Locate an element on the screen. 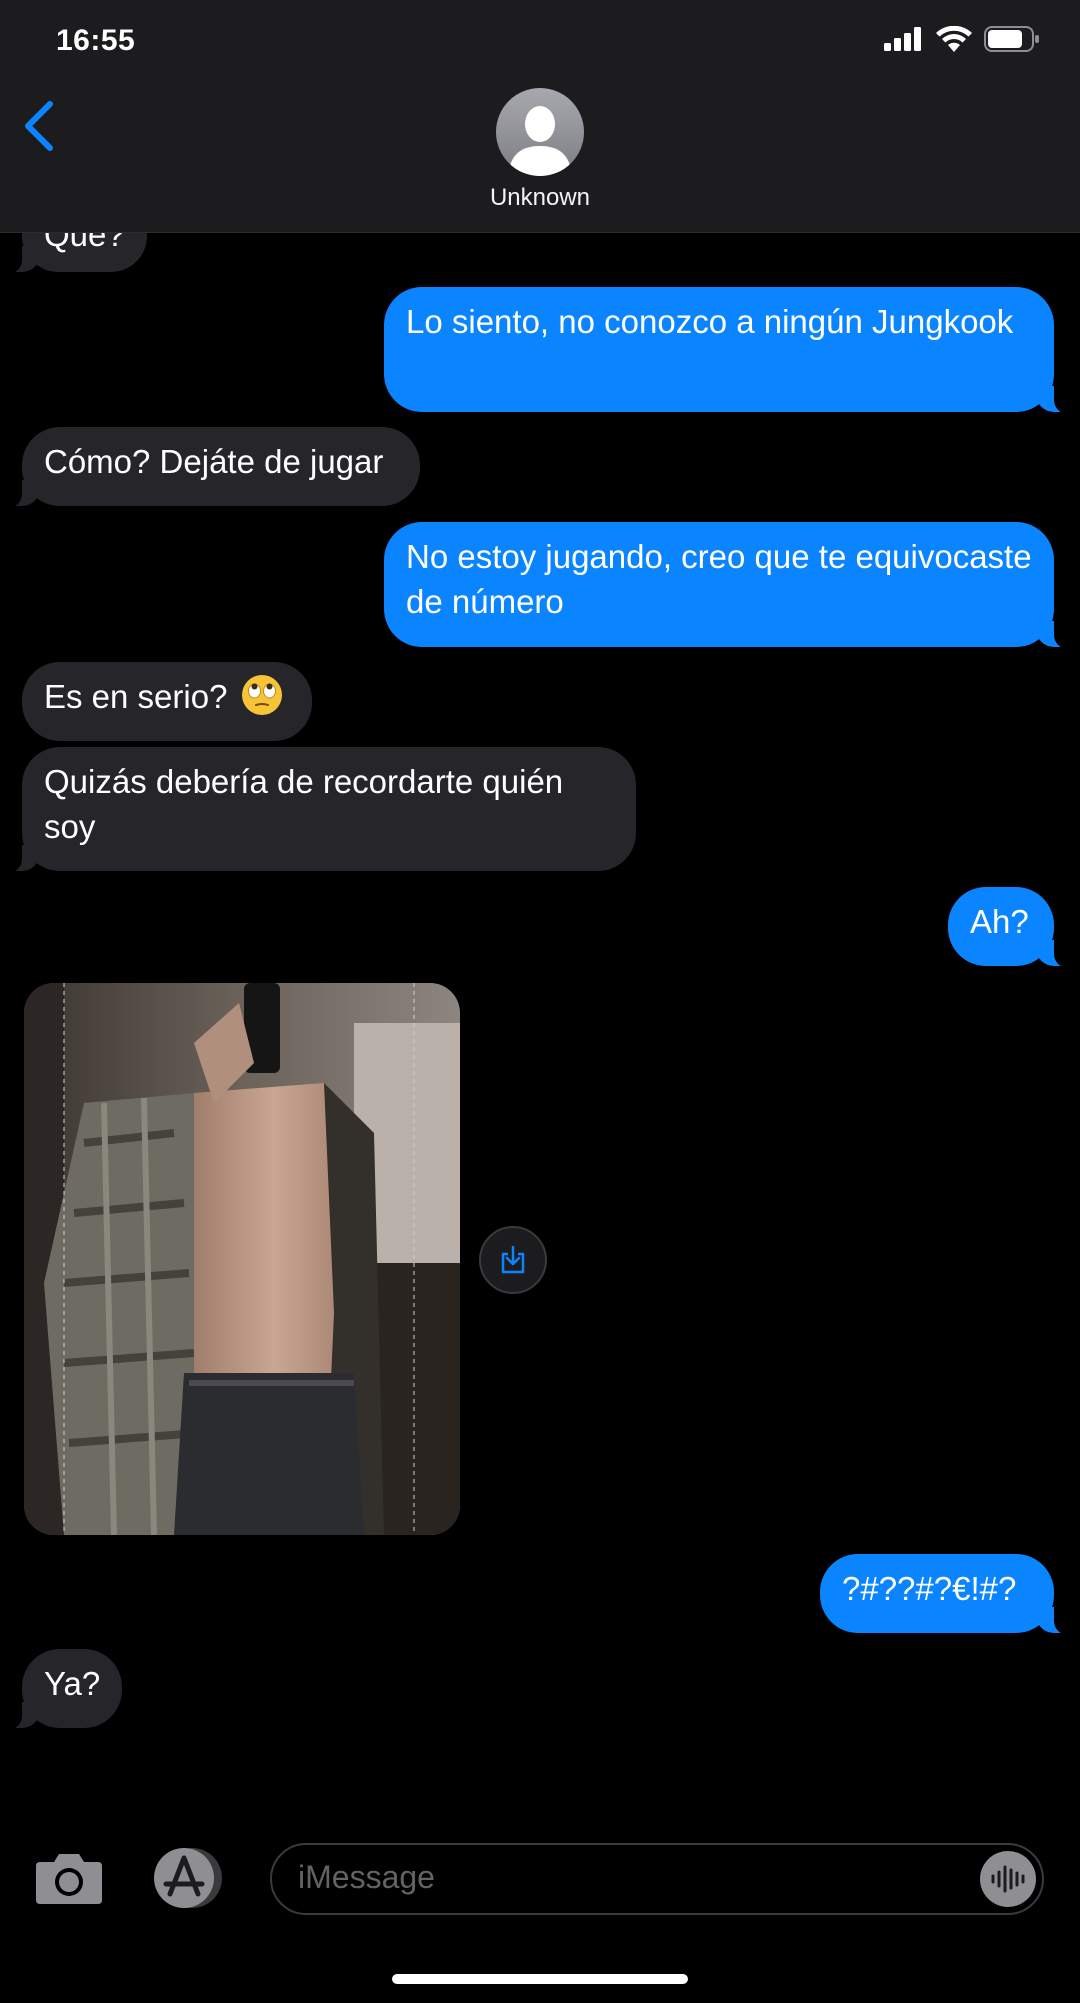 This screenshot has width=1080, height=2003. photo-image is located at coordinates (242, 1259).